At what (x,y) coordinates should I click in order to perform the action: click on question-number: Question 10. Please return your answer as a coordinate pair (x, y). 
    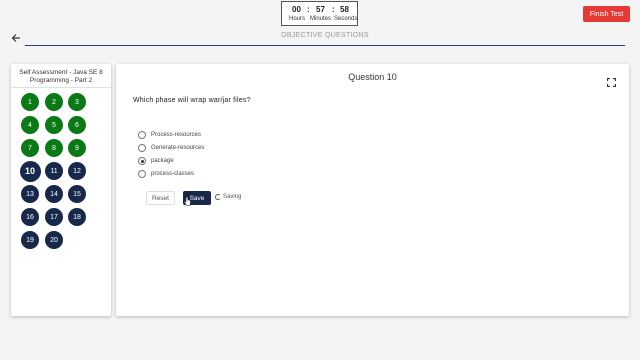
    Looking at the image, I should click on (372, 77).